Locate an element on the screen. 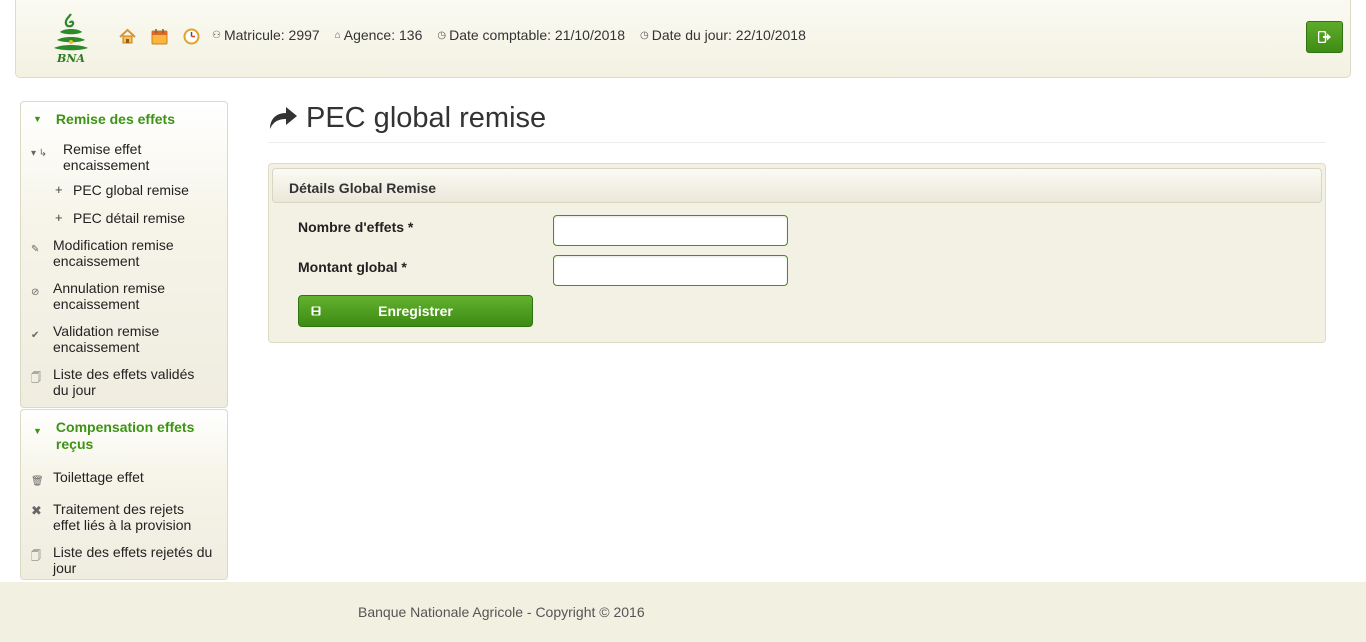  check-icon: ✔ is located at coordinates (35, 335).